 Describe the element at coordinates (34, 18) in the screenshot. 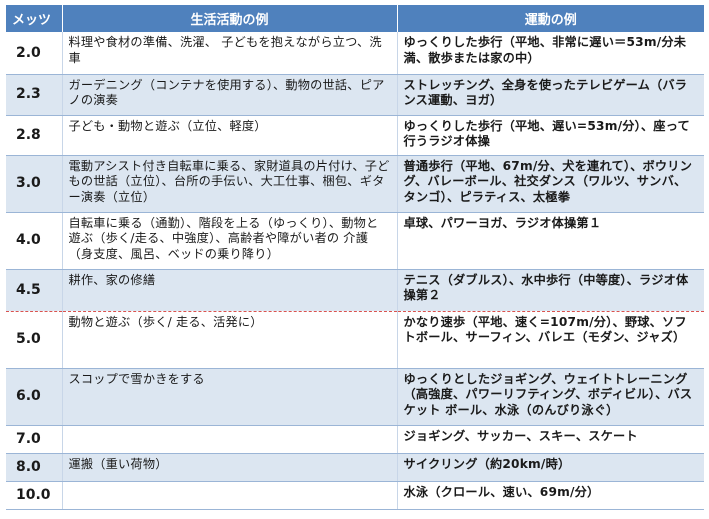

I see `header-mets: メッツ` at that location.